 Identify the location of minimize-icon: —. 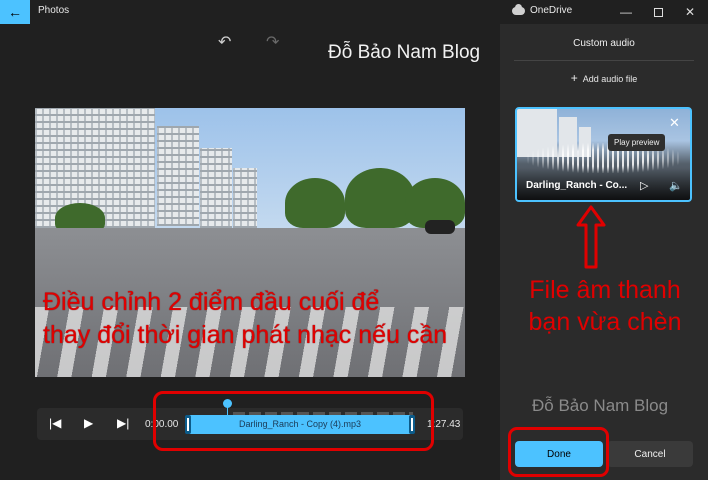
(626, 12).